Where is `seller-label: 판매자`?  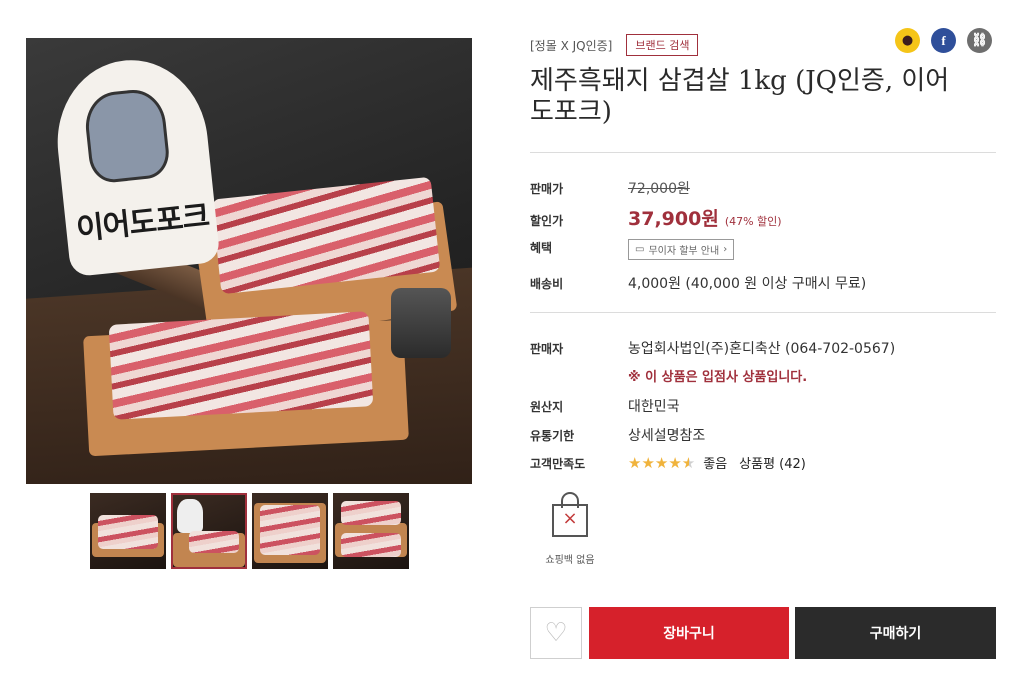
seller-label: 판매자 is located at coordinates (547, 349).